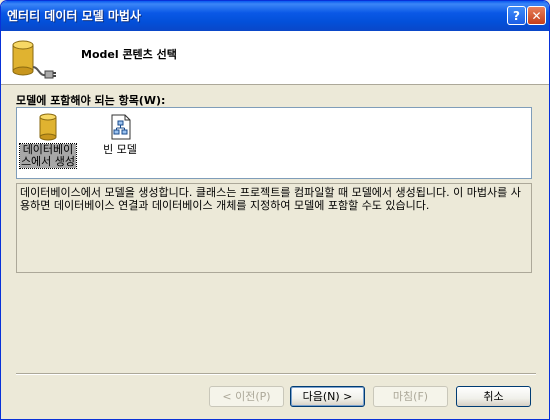 The height and width of the screenshot is (420, 550). I want to click on finish-button: 마침(F), so click(410, 396).